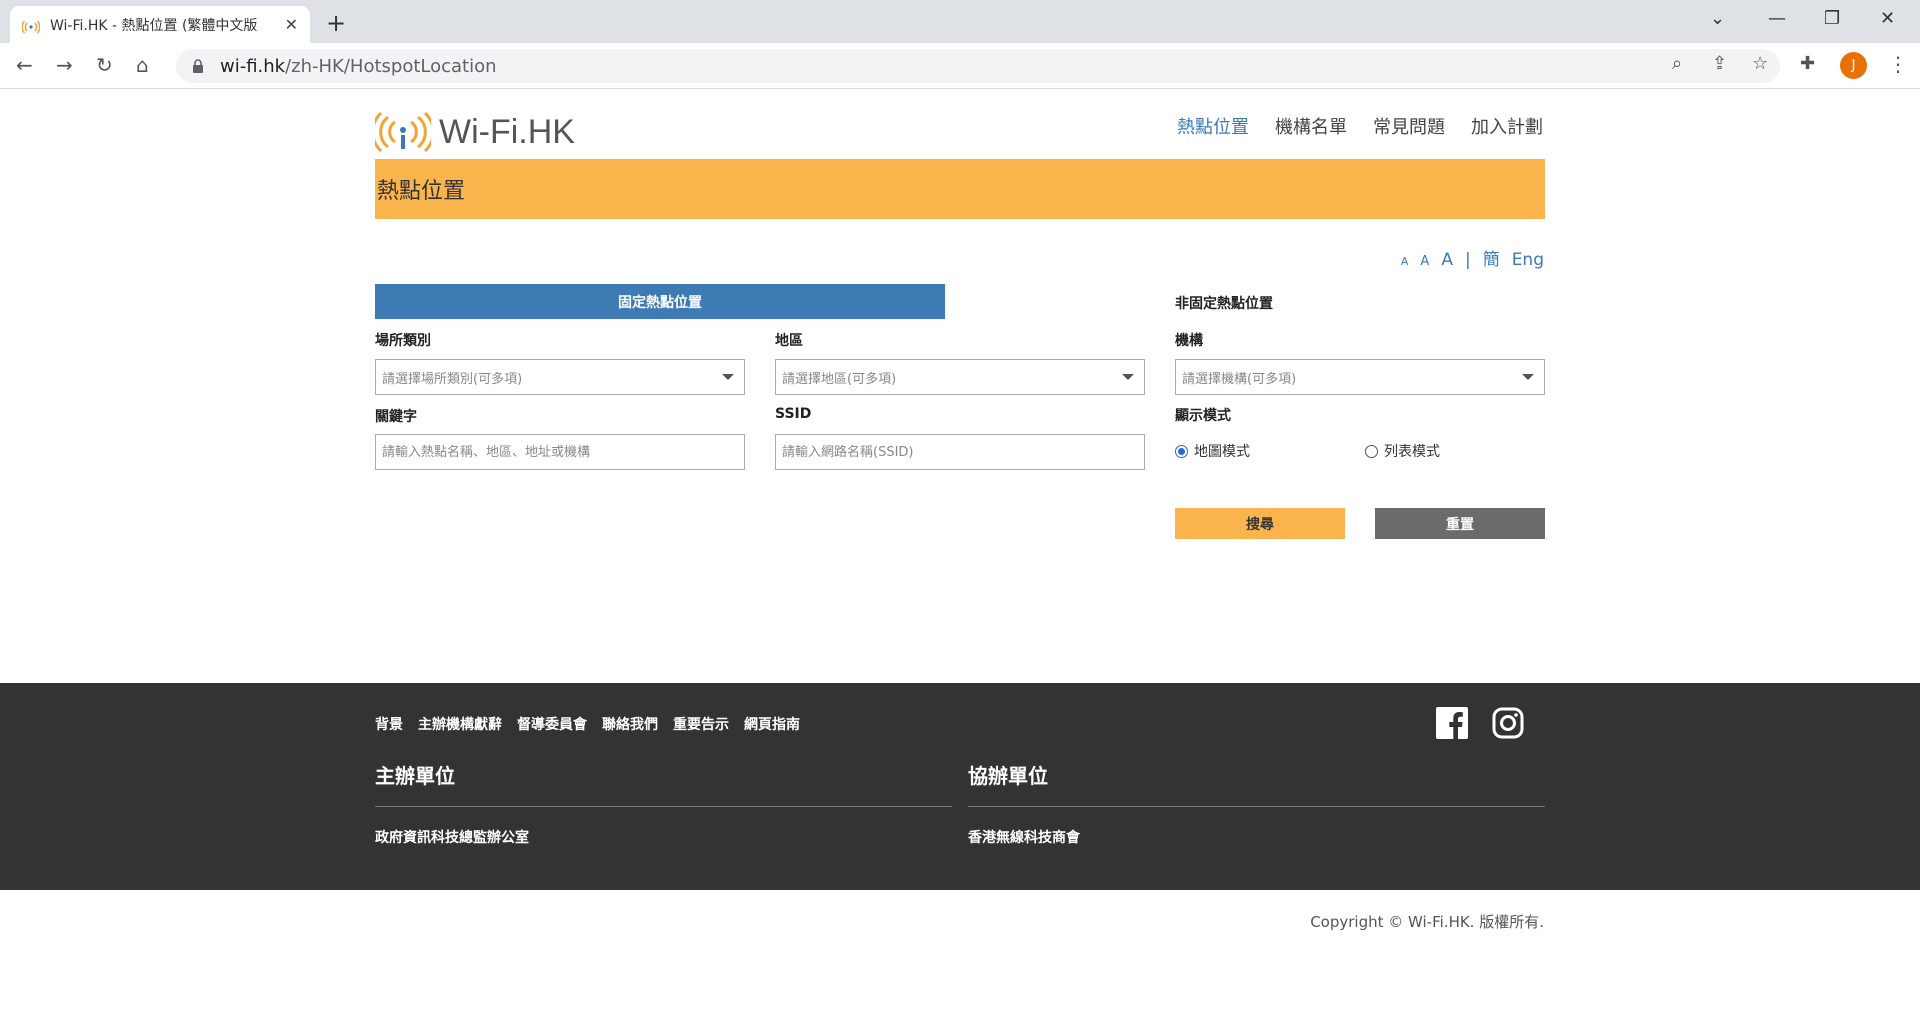 The height and width of the screenshot is (1020, 1920). Describe the element at coordinates (142, 65) in the screenshot. I see `home-icon: ⌂` at that location.